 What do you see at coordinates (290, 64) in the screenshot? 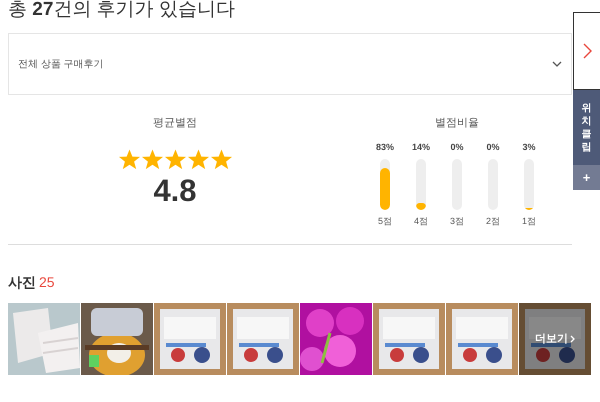
I see `review-filter-dropdown: 전체 상품 구매후기` at bounding box center [290, 64].